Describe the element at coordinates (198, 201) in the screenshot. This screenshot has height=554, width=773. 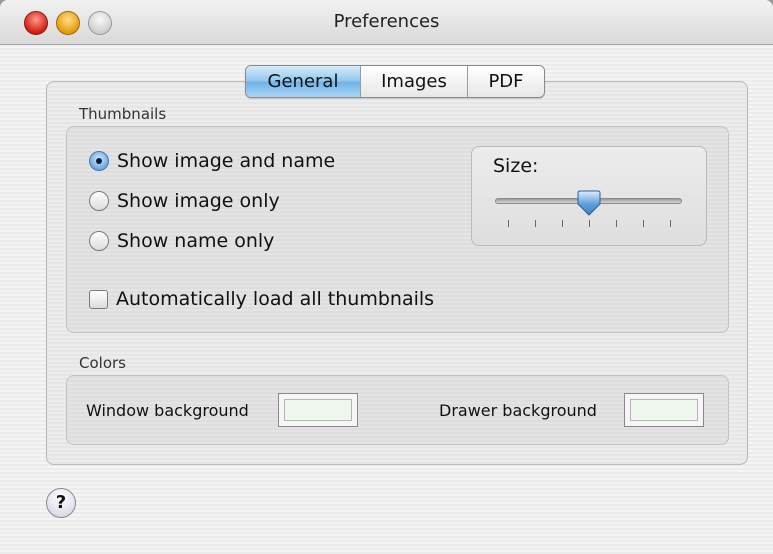
I see `radio-label: Show image only` at that location.